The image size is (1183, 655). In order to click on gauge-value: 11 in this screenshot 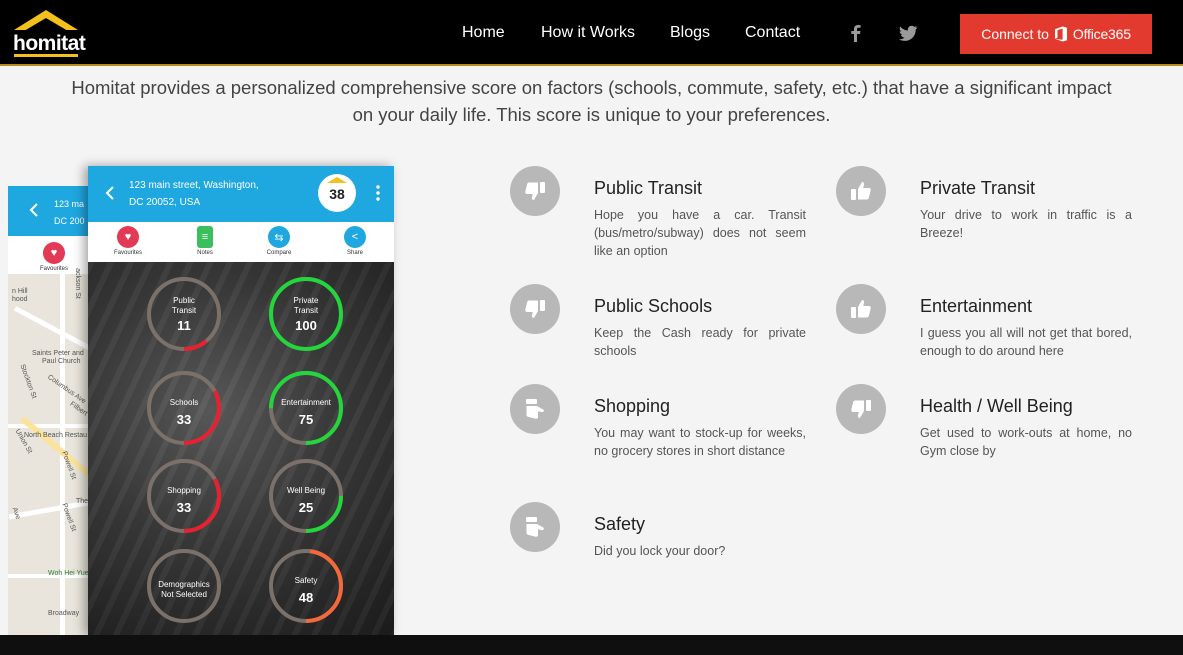, I will do `click(184, 325)`.